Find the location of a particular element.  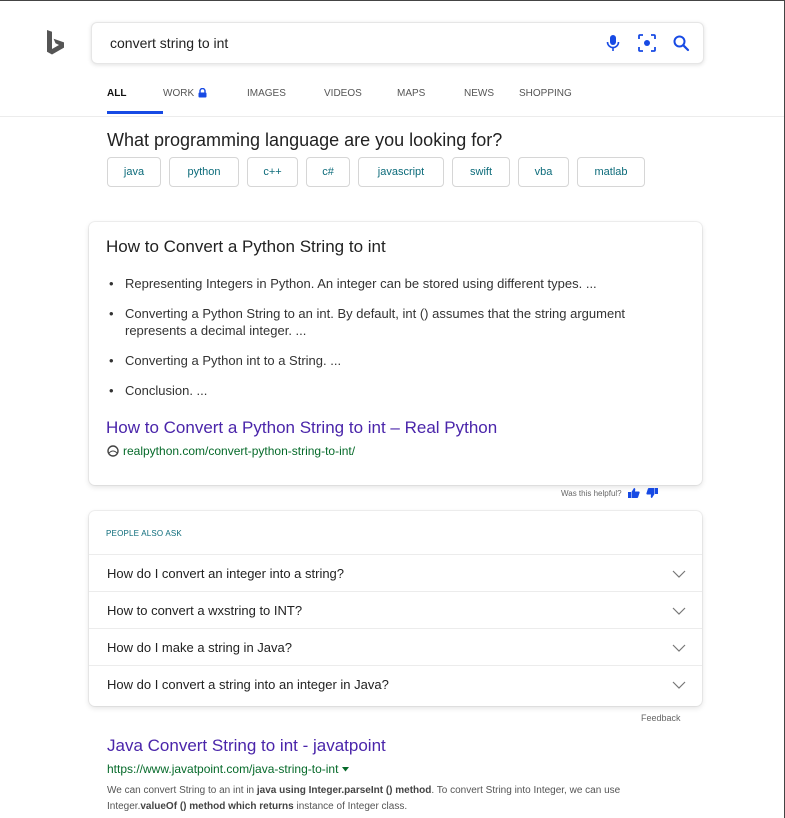

globe-icon is located at coordinates (113, 451).